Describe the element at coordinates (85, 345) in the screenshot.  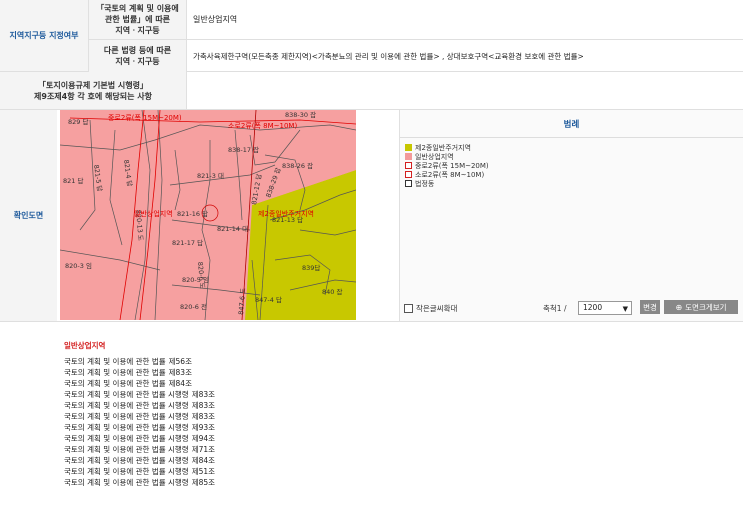
I see `related-laws-heading: 일반상업지역` at that location.